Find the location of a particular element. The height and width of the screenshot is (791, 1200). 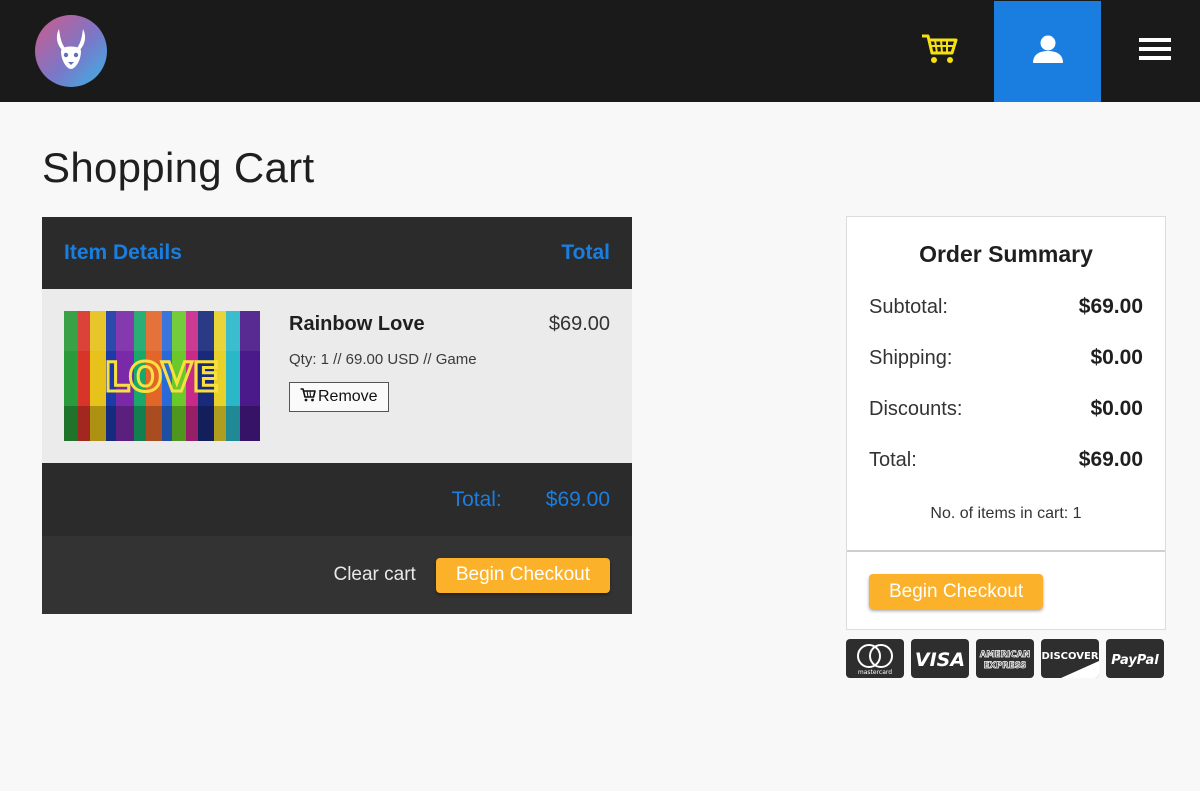

item-details-header: Item Details is located at coordinates (123, 252).